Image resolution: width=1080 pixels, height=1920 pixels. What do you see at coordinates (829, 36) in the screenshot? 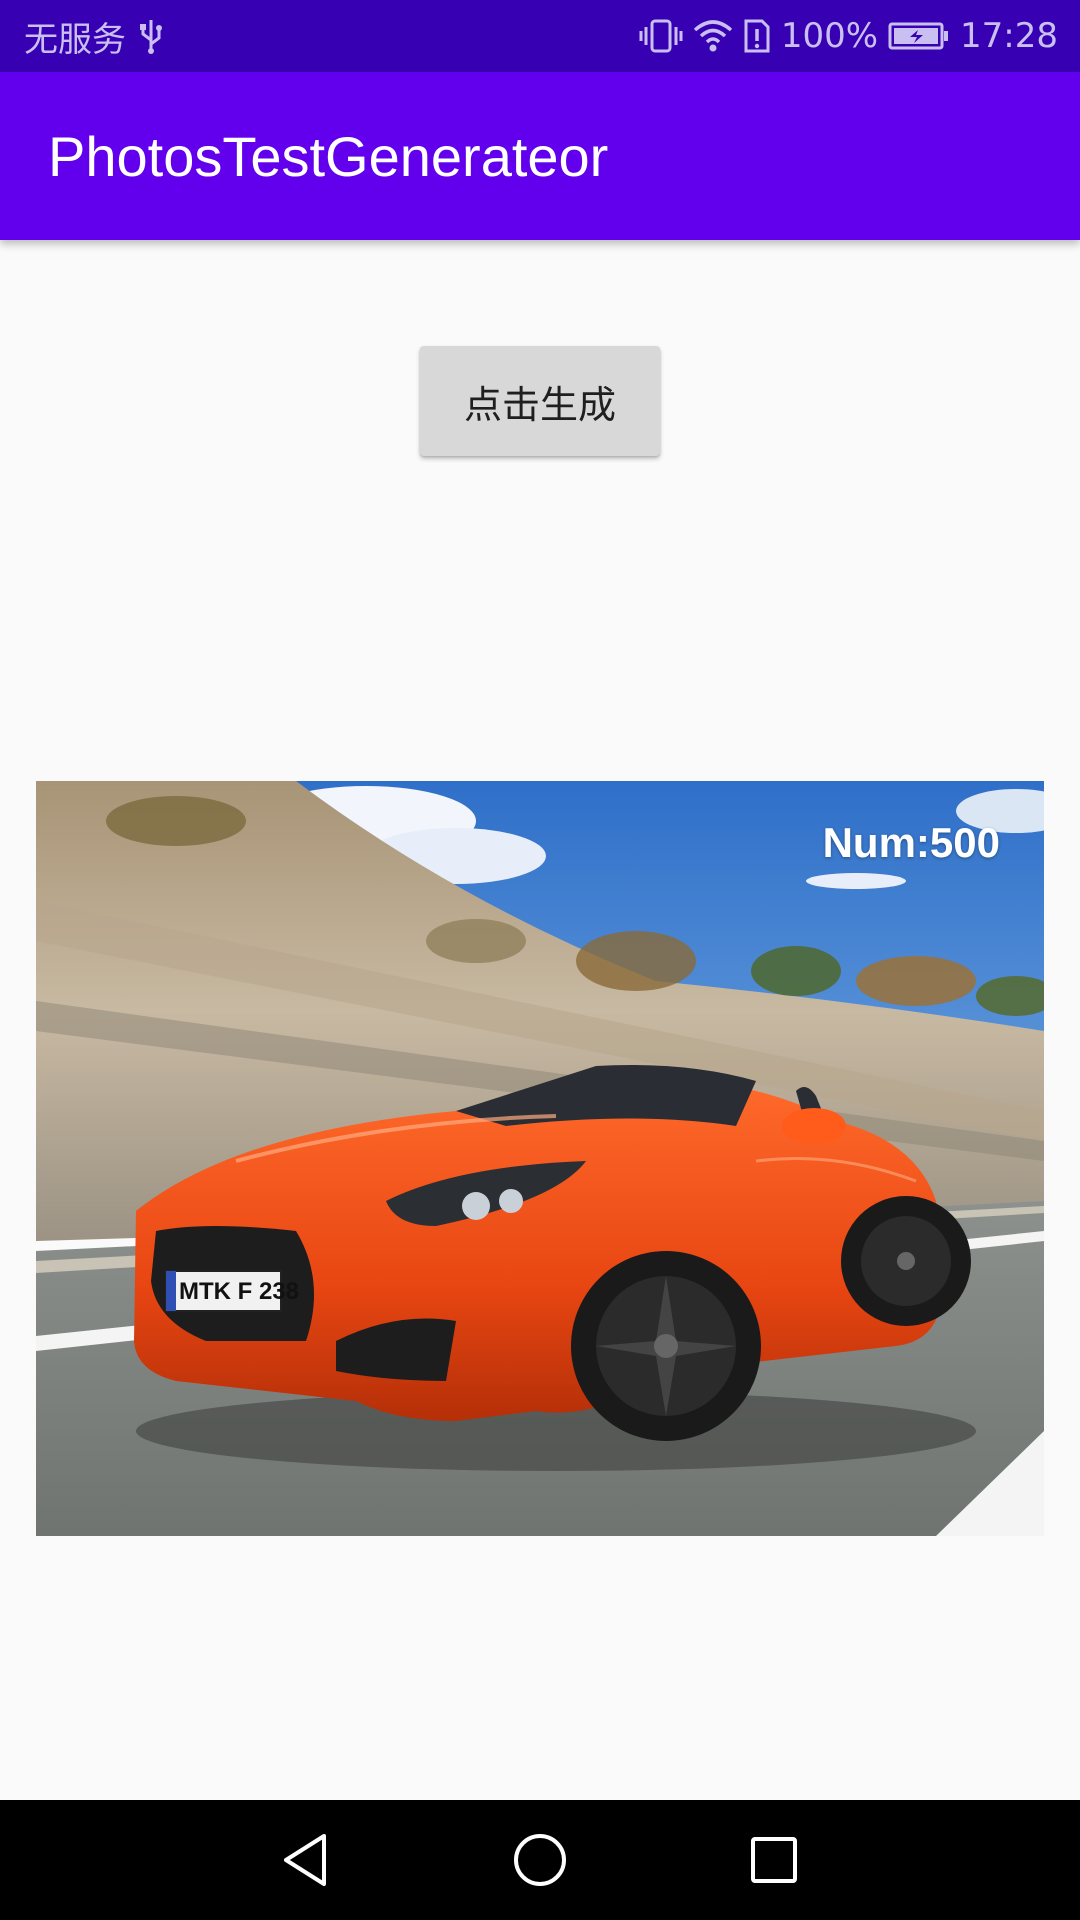
I see `battery-percent: 100%` at bounding box center [829, 36].